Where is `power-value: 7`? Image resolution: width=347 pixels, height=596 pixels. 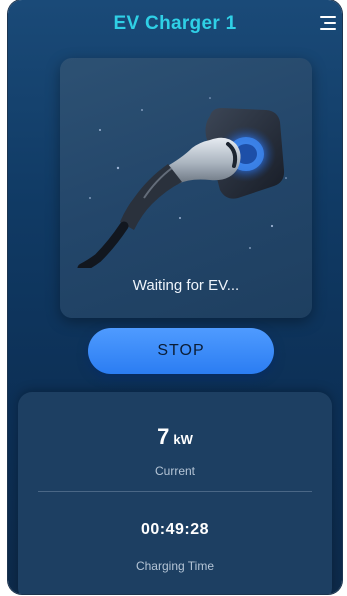 power-value: 7 is located at coordinates (163, 436).